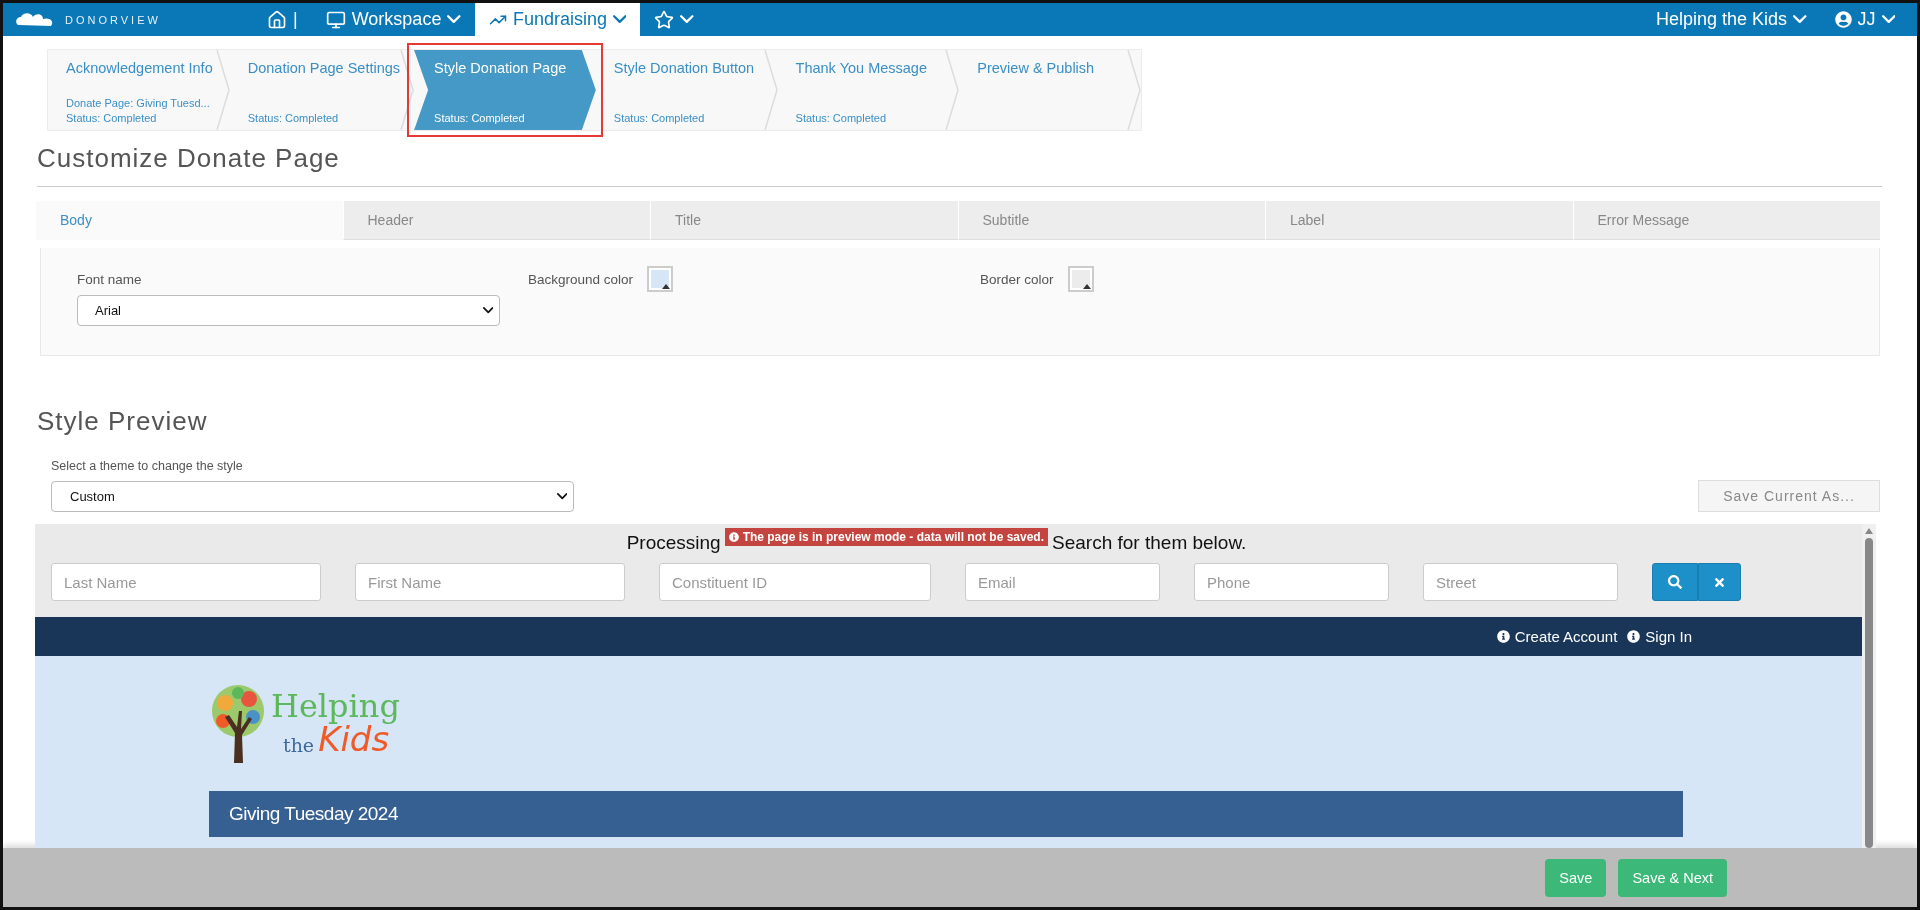 The height and width of the screenshot is (910, 1920). I want to click on account-link: Create Account, so click(1557, 636).